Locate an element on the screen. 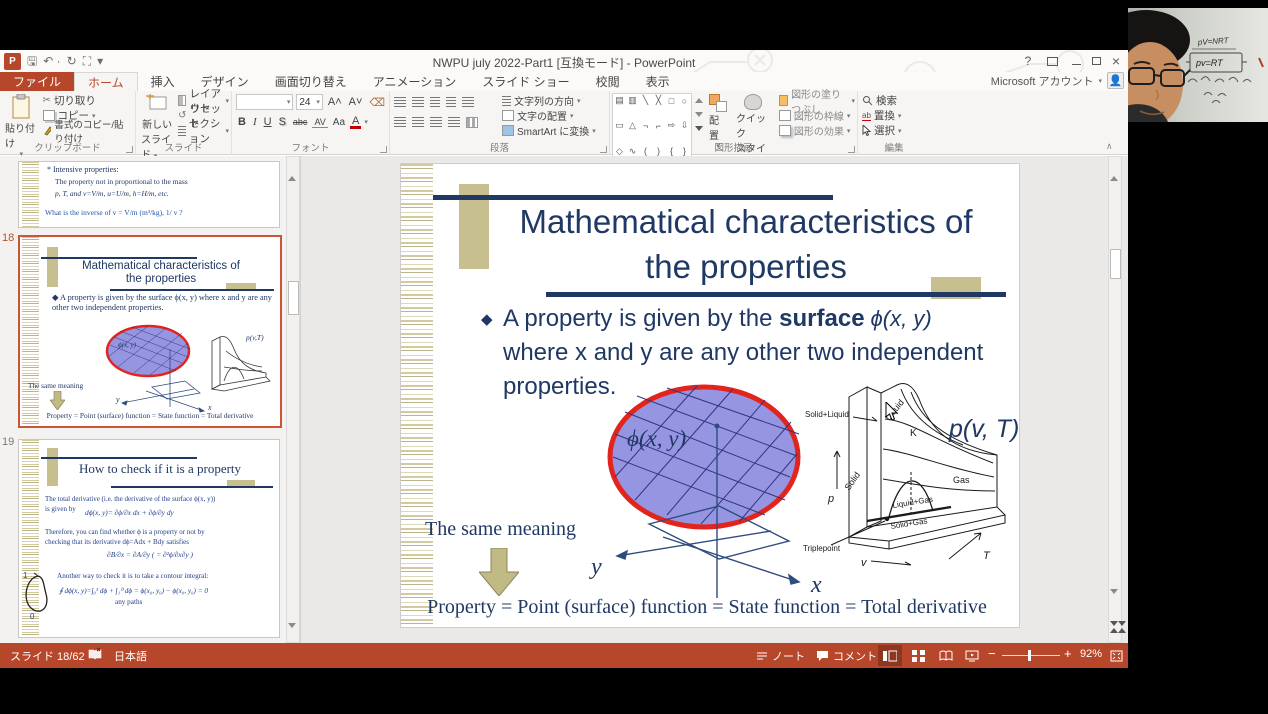  replace-button: ab 置換 ▾ is located at coordinates (894, 115).